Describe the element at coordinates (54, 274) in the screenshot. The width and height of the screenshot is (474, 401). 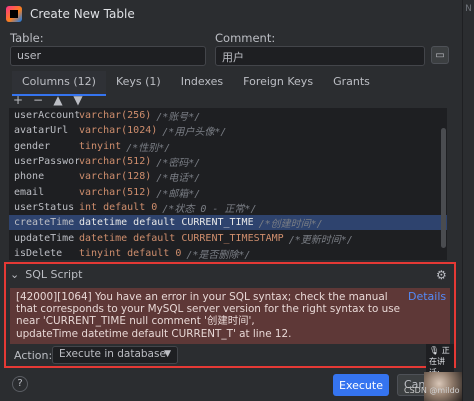
I see `sql-script-title: SQL Script` at that location.